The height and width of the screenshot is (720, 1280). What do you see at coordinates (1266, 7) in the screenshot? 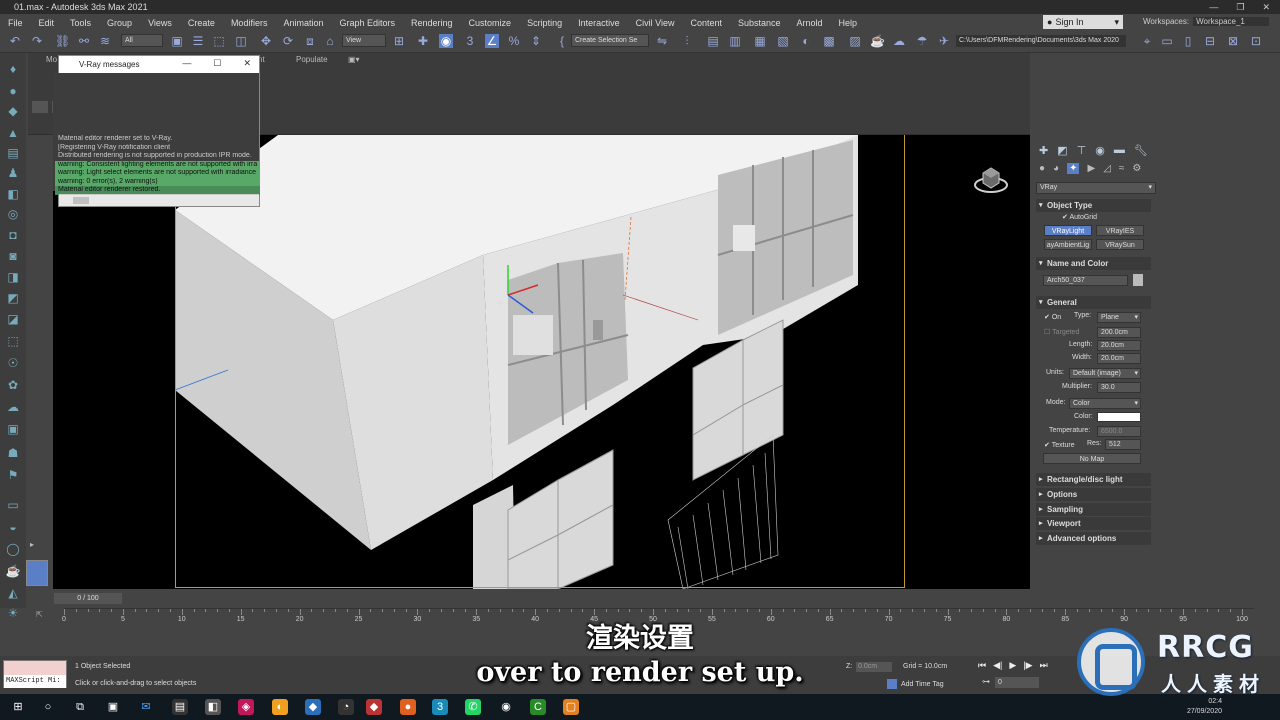
I see `close-button: ✕` at bounding box center [1266, 7].